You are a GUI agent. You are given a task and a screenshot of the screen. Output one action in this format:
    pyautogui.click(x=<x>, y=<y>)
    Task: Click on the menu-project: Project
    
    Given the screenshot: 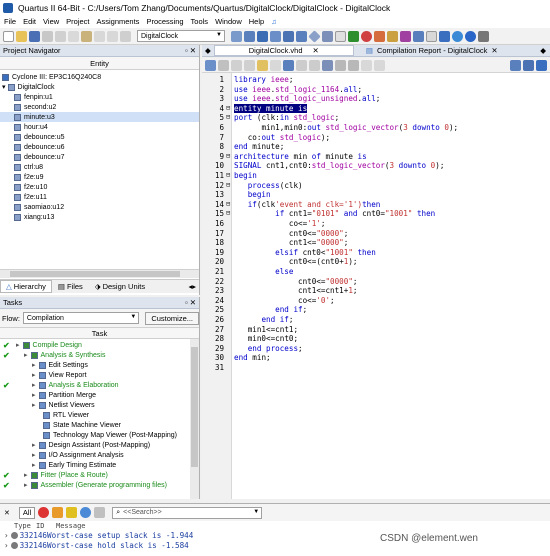 What is the action you would take?
    pyautogui.click(x=77, y=21)
    